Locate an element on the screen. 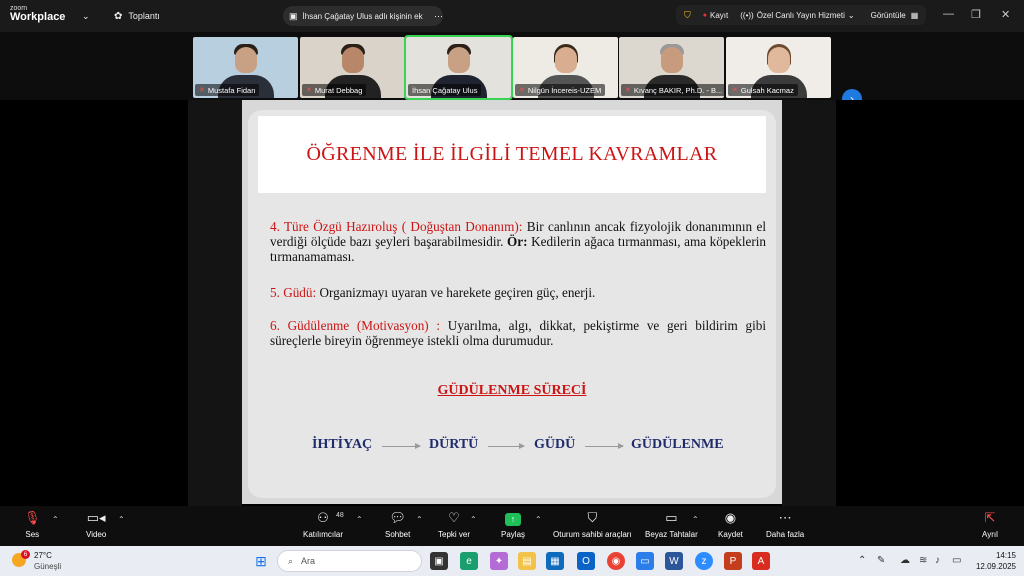  participant-nametag: ✕ Murat Debbag is located at coordinates (334, 90).